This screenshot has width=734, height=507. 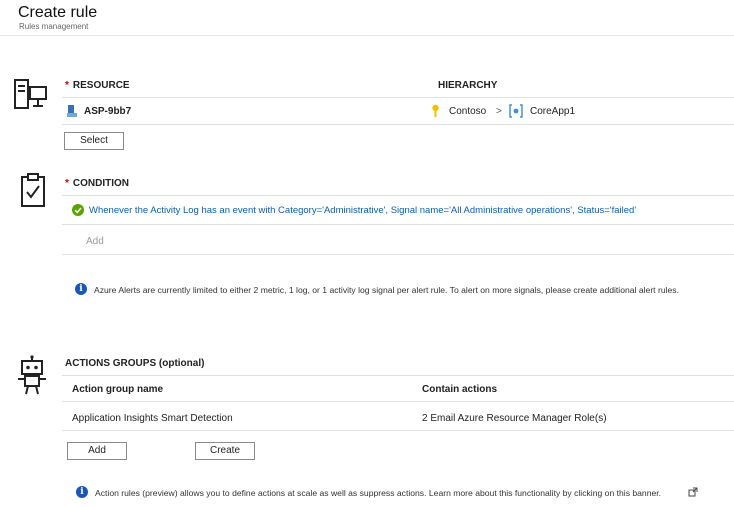 What do you see at coordinates (693, 492) in the screenshot?
I see `external-link-icon` at bounding box center [693, 492].